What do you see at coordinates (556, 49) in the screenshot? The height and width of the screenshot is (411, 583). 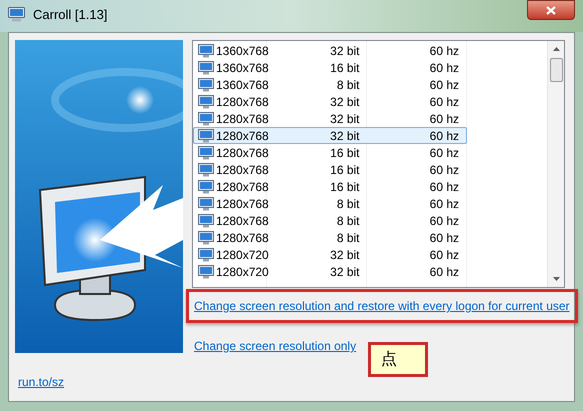 I see `scroll-up-icon` at bounding box center [556, 49].